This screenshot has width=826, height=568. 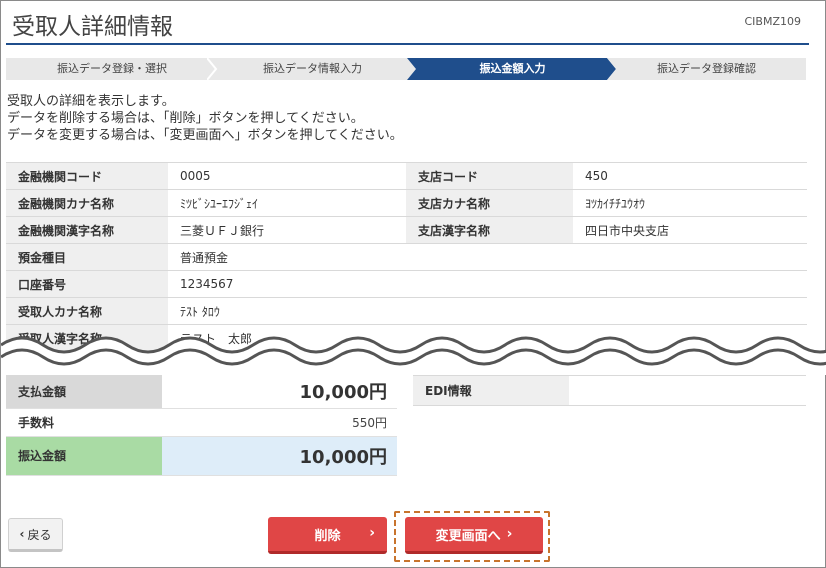 I want to click on chevron-left-icon: ‹, so click(x=22, y=534).